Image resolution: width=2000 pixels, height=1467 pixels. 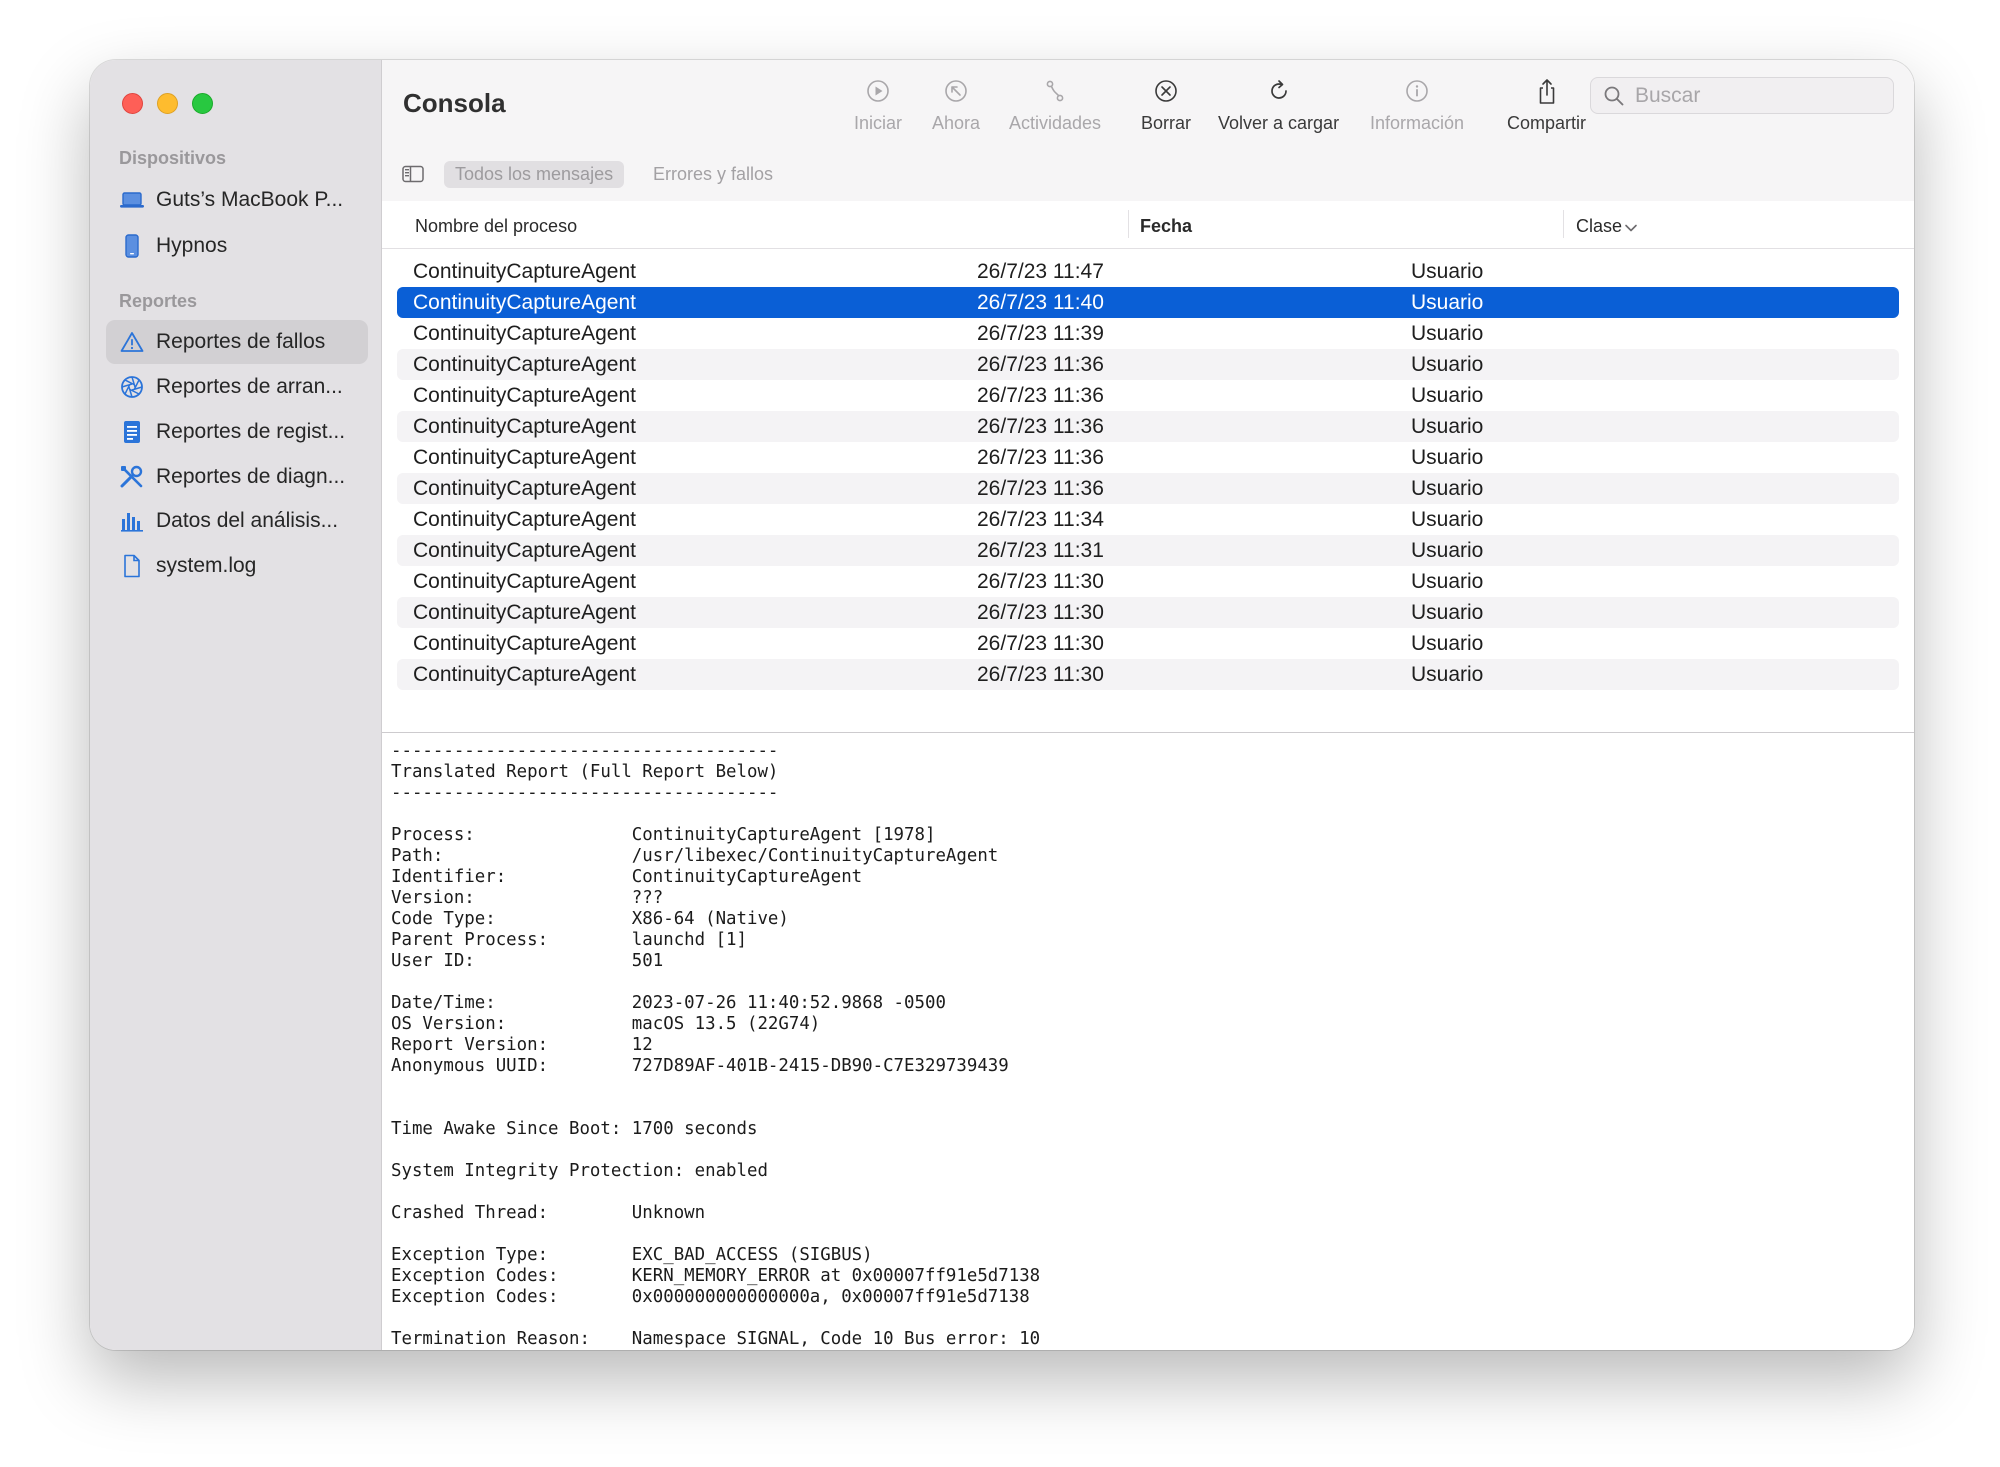 What do you see at coordinates (1055, 92) in the screenshot?
I see `activities-icon` at bounding box center [1055, 92].